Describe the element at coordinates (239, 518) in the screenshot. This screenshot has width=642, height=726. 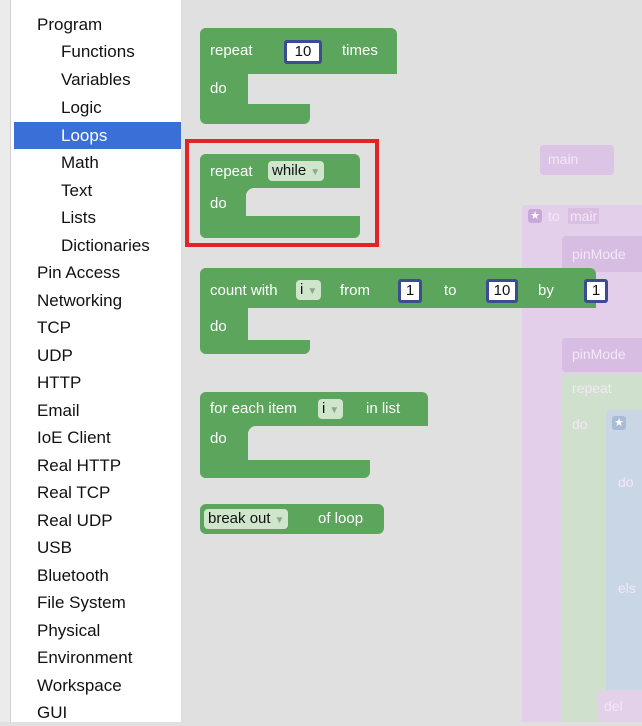
I see `break-mode-value: break out` at that location.